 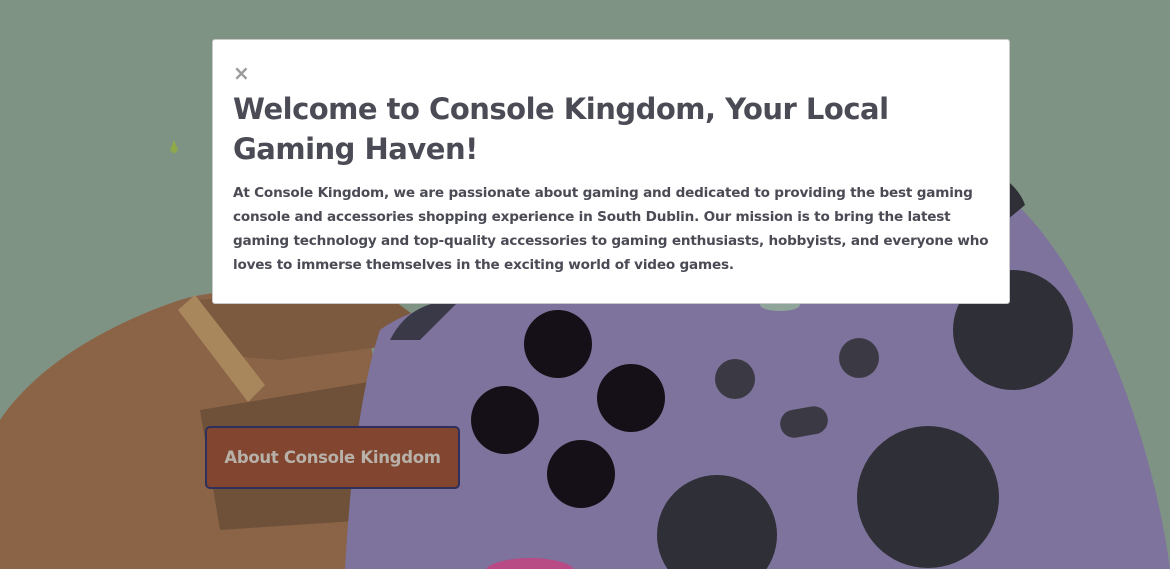 I want to click on sparkle-decoration, so click(x=174, y=147).